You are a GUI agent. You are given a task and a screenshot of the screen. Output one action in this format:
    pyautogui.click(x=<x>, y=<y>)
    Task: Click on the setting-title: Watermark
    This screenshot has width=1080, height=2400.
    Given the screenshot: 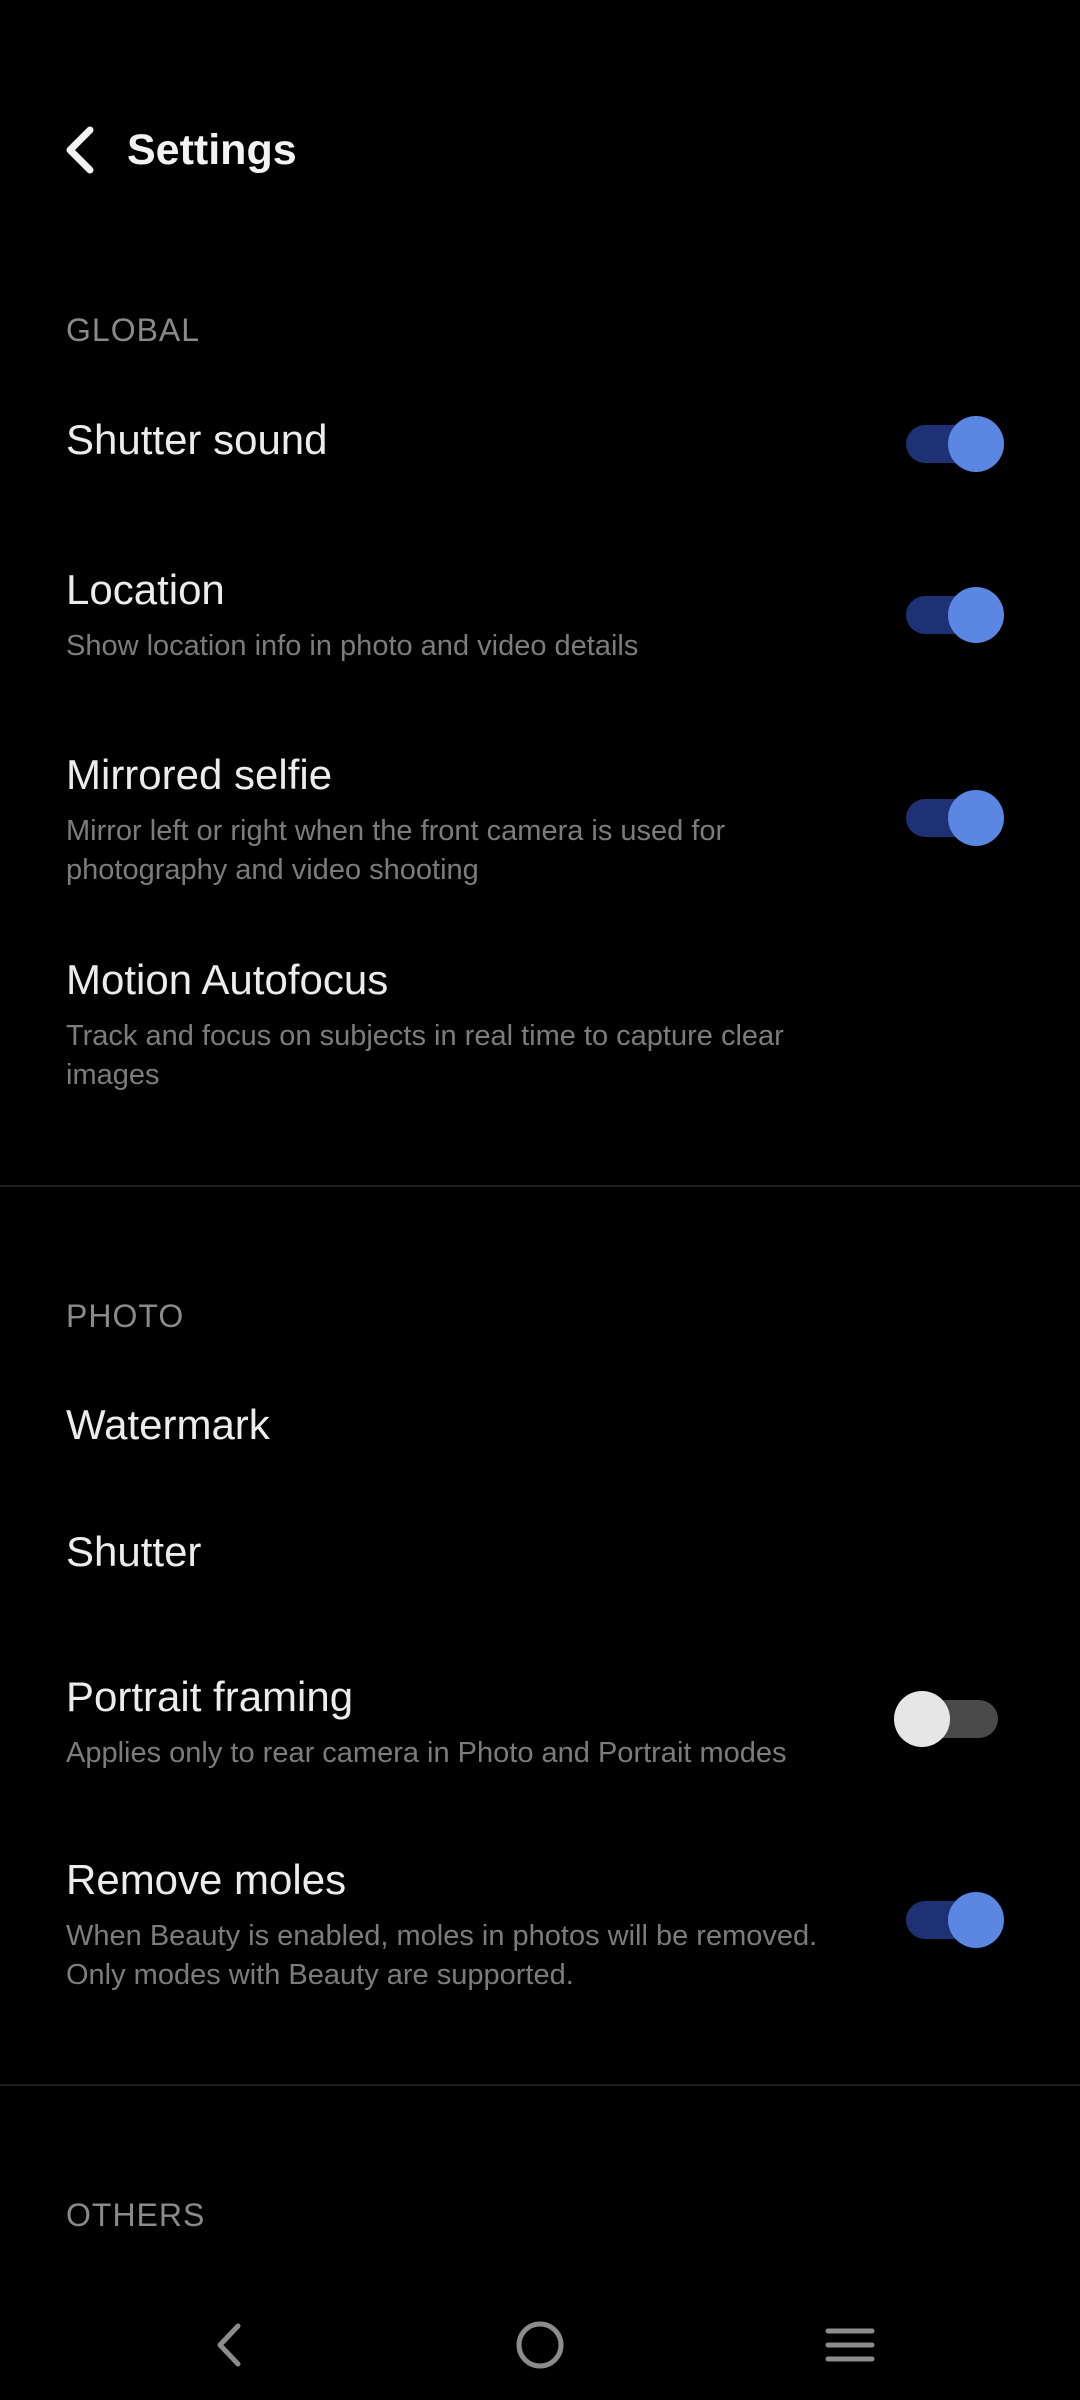 What is the action you would take?
    pyautogui.click(x=168, y=1424)
    